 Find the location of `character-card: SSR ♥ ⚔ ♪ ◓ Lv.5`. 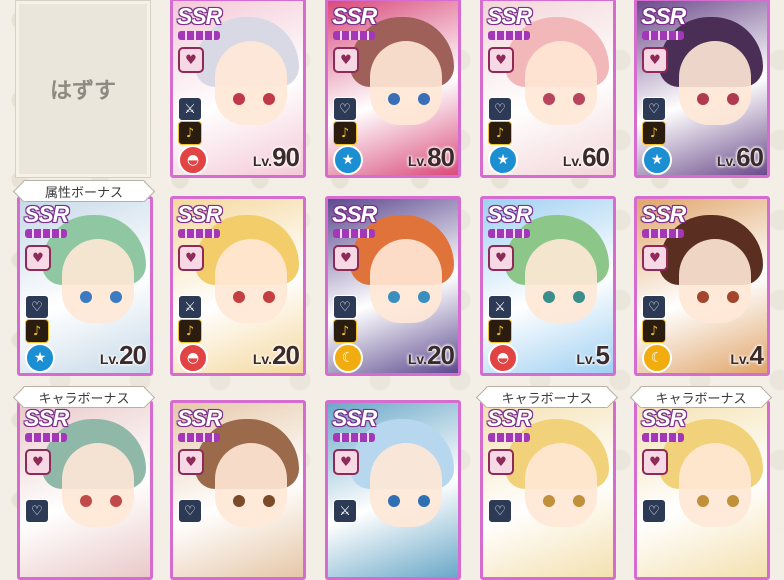

character-card: SSR ♥ ⚔ ♪ ◓ Lv.5 is located at coordinates (548, 286).